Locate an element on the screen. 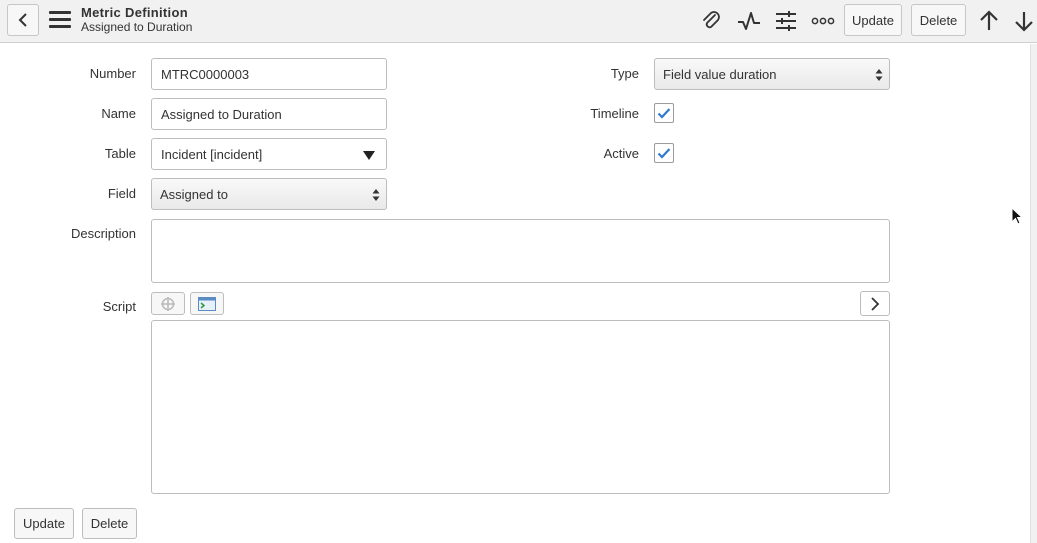 The height and width of the screenshot is (543, 1037). timeline-checkbox is located at coordinates (664, 113).